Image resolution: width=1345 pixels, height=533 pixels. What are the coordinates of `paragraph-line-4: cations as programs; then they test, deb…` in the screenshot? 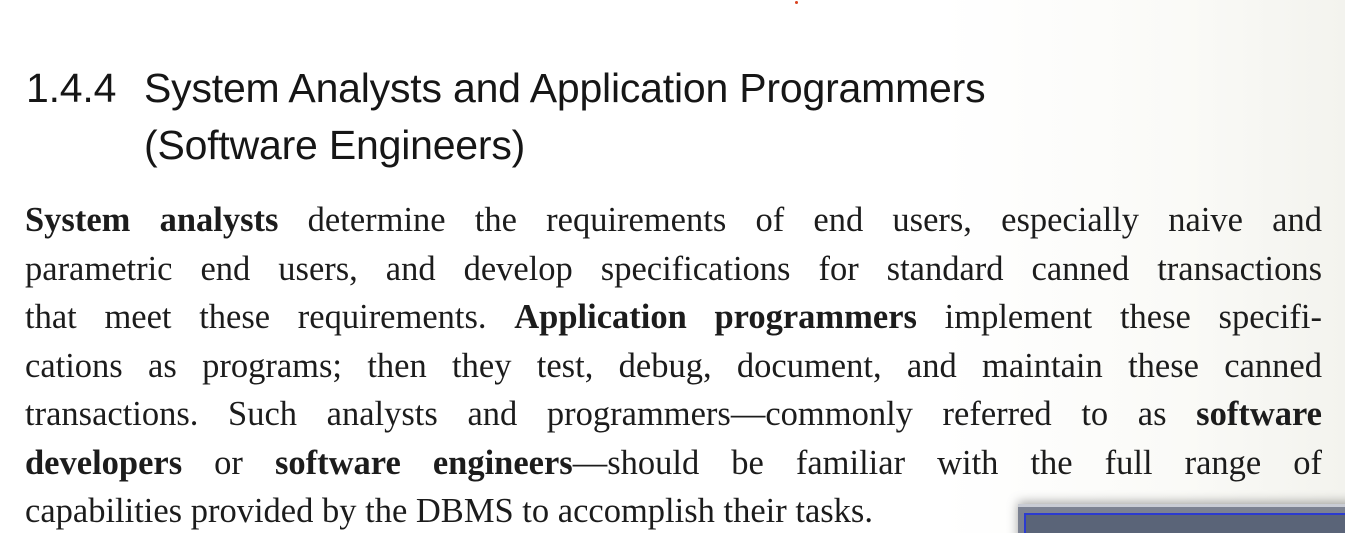 It's located at (673, 365).